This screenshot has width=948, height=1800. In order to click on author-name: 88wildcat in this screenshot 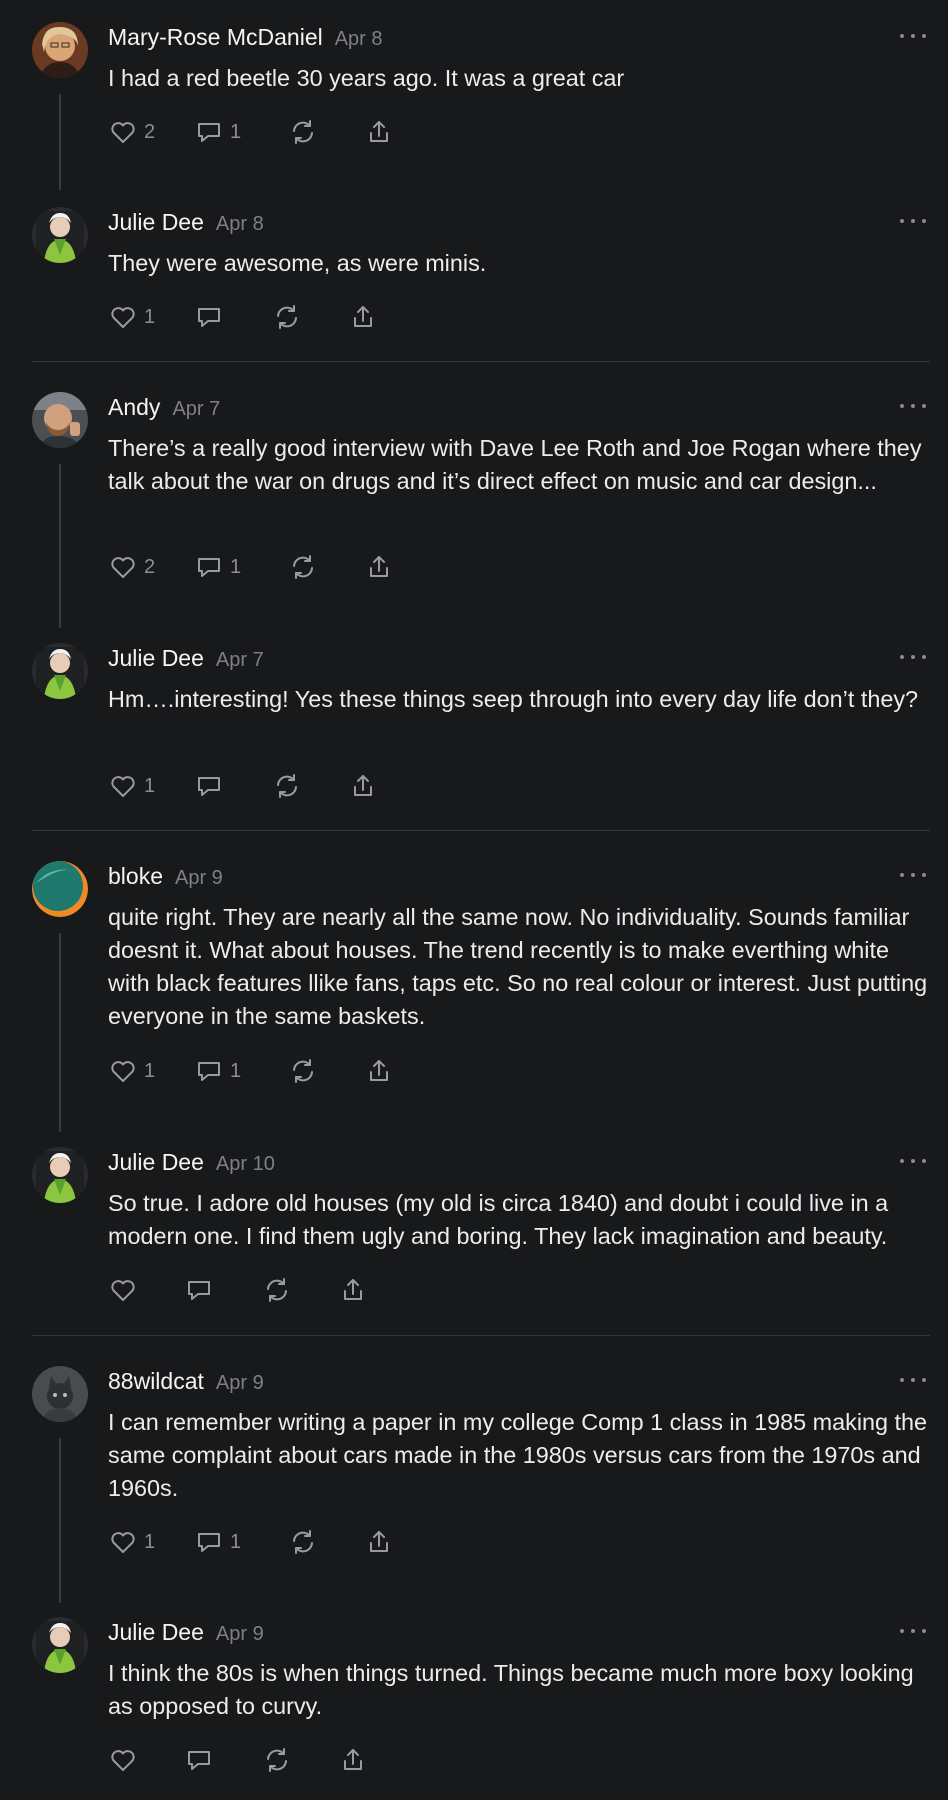, I will do `click(156, 1381)`.